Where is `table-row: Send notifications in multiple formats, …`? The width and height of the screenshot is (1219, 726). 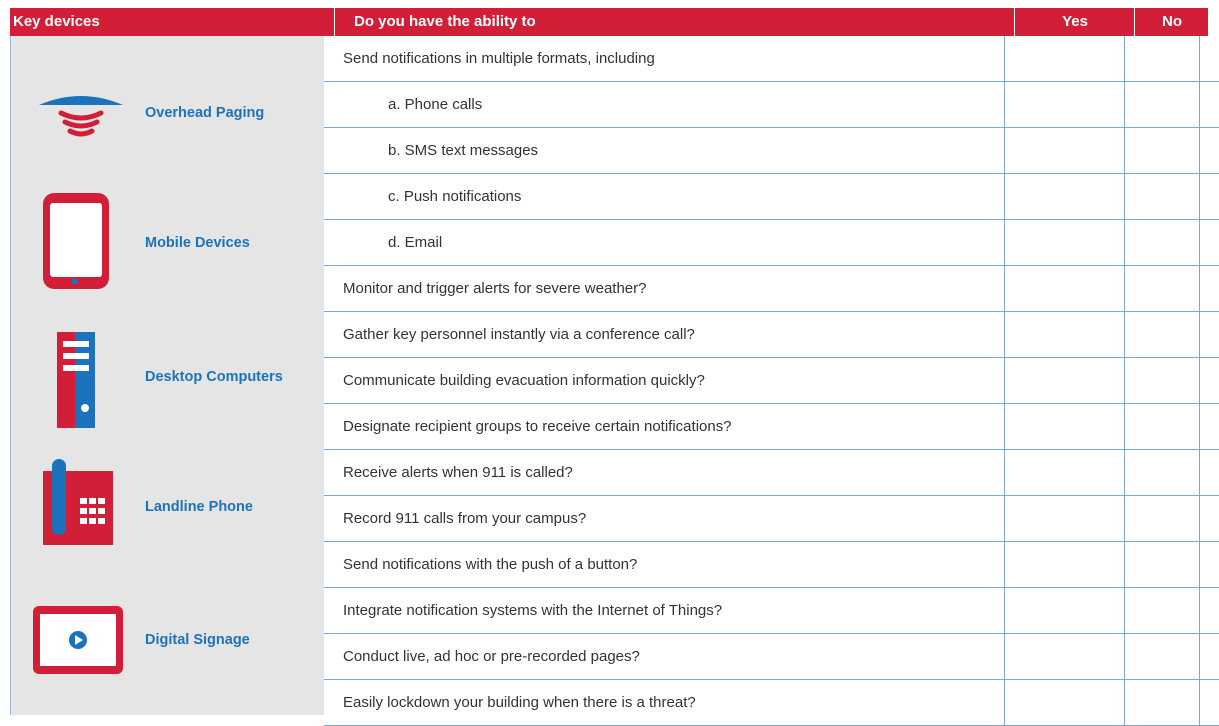 table-row: Send notifications in multiple formats, … is located at coordinates (771, 59).